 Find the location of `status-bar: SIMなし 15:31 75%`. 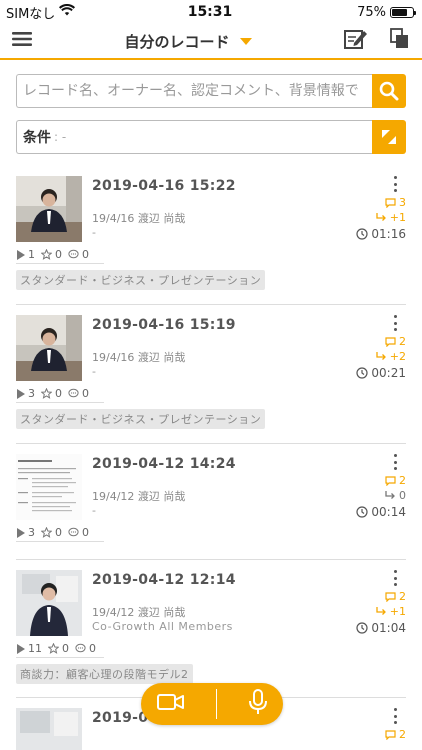

status-bar: SIMなし 15:31 75% is located at coordinates (211, 12).